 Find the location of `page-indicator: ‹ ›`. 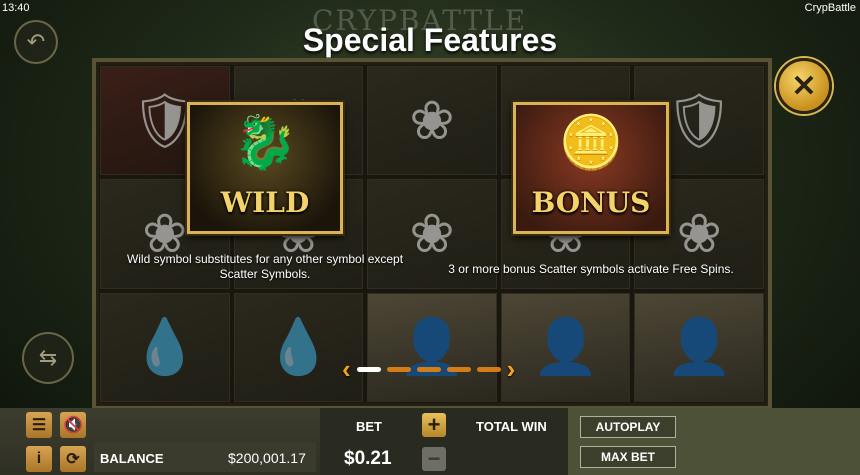

page-indicator: ‹ › is located at coordinates (429, 369).